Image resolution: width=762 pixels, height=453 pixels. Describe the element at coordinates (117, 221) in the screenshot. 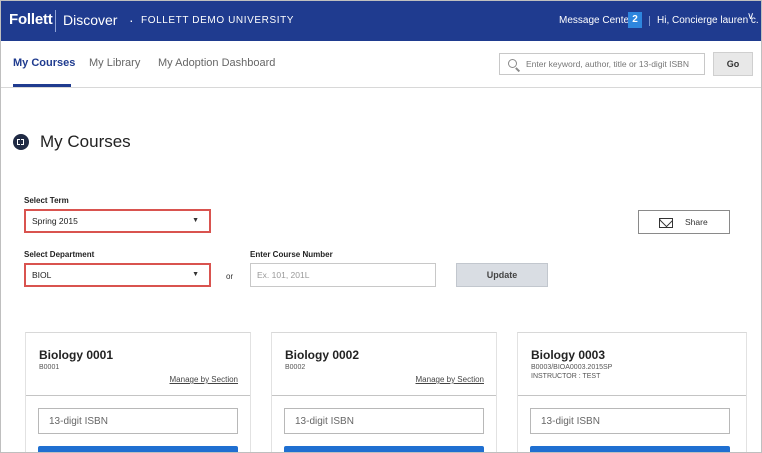

I see `term-select: Spring 2015 ▼` at that location.